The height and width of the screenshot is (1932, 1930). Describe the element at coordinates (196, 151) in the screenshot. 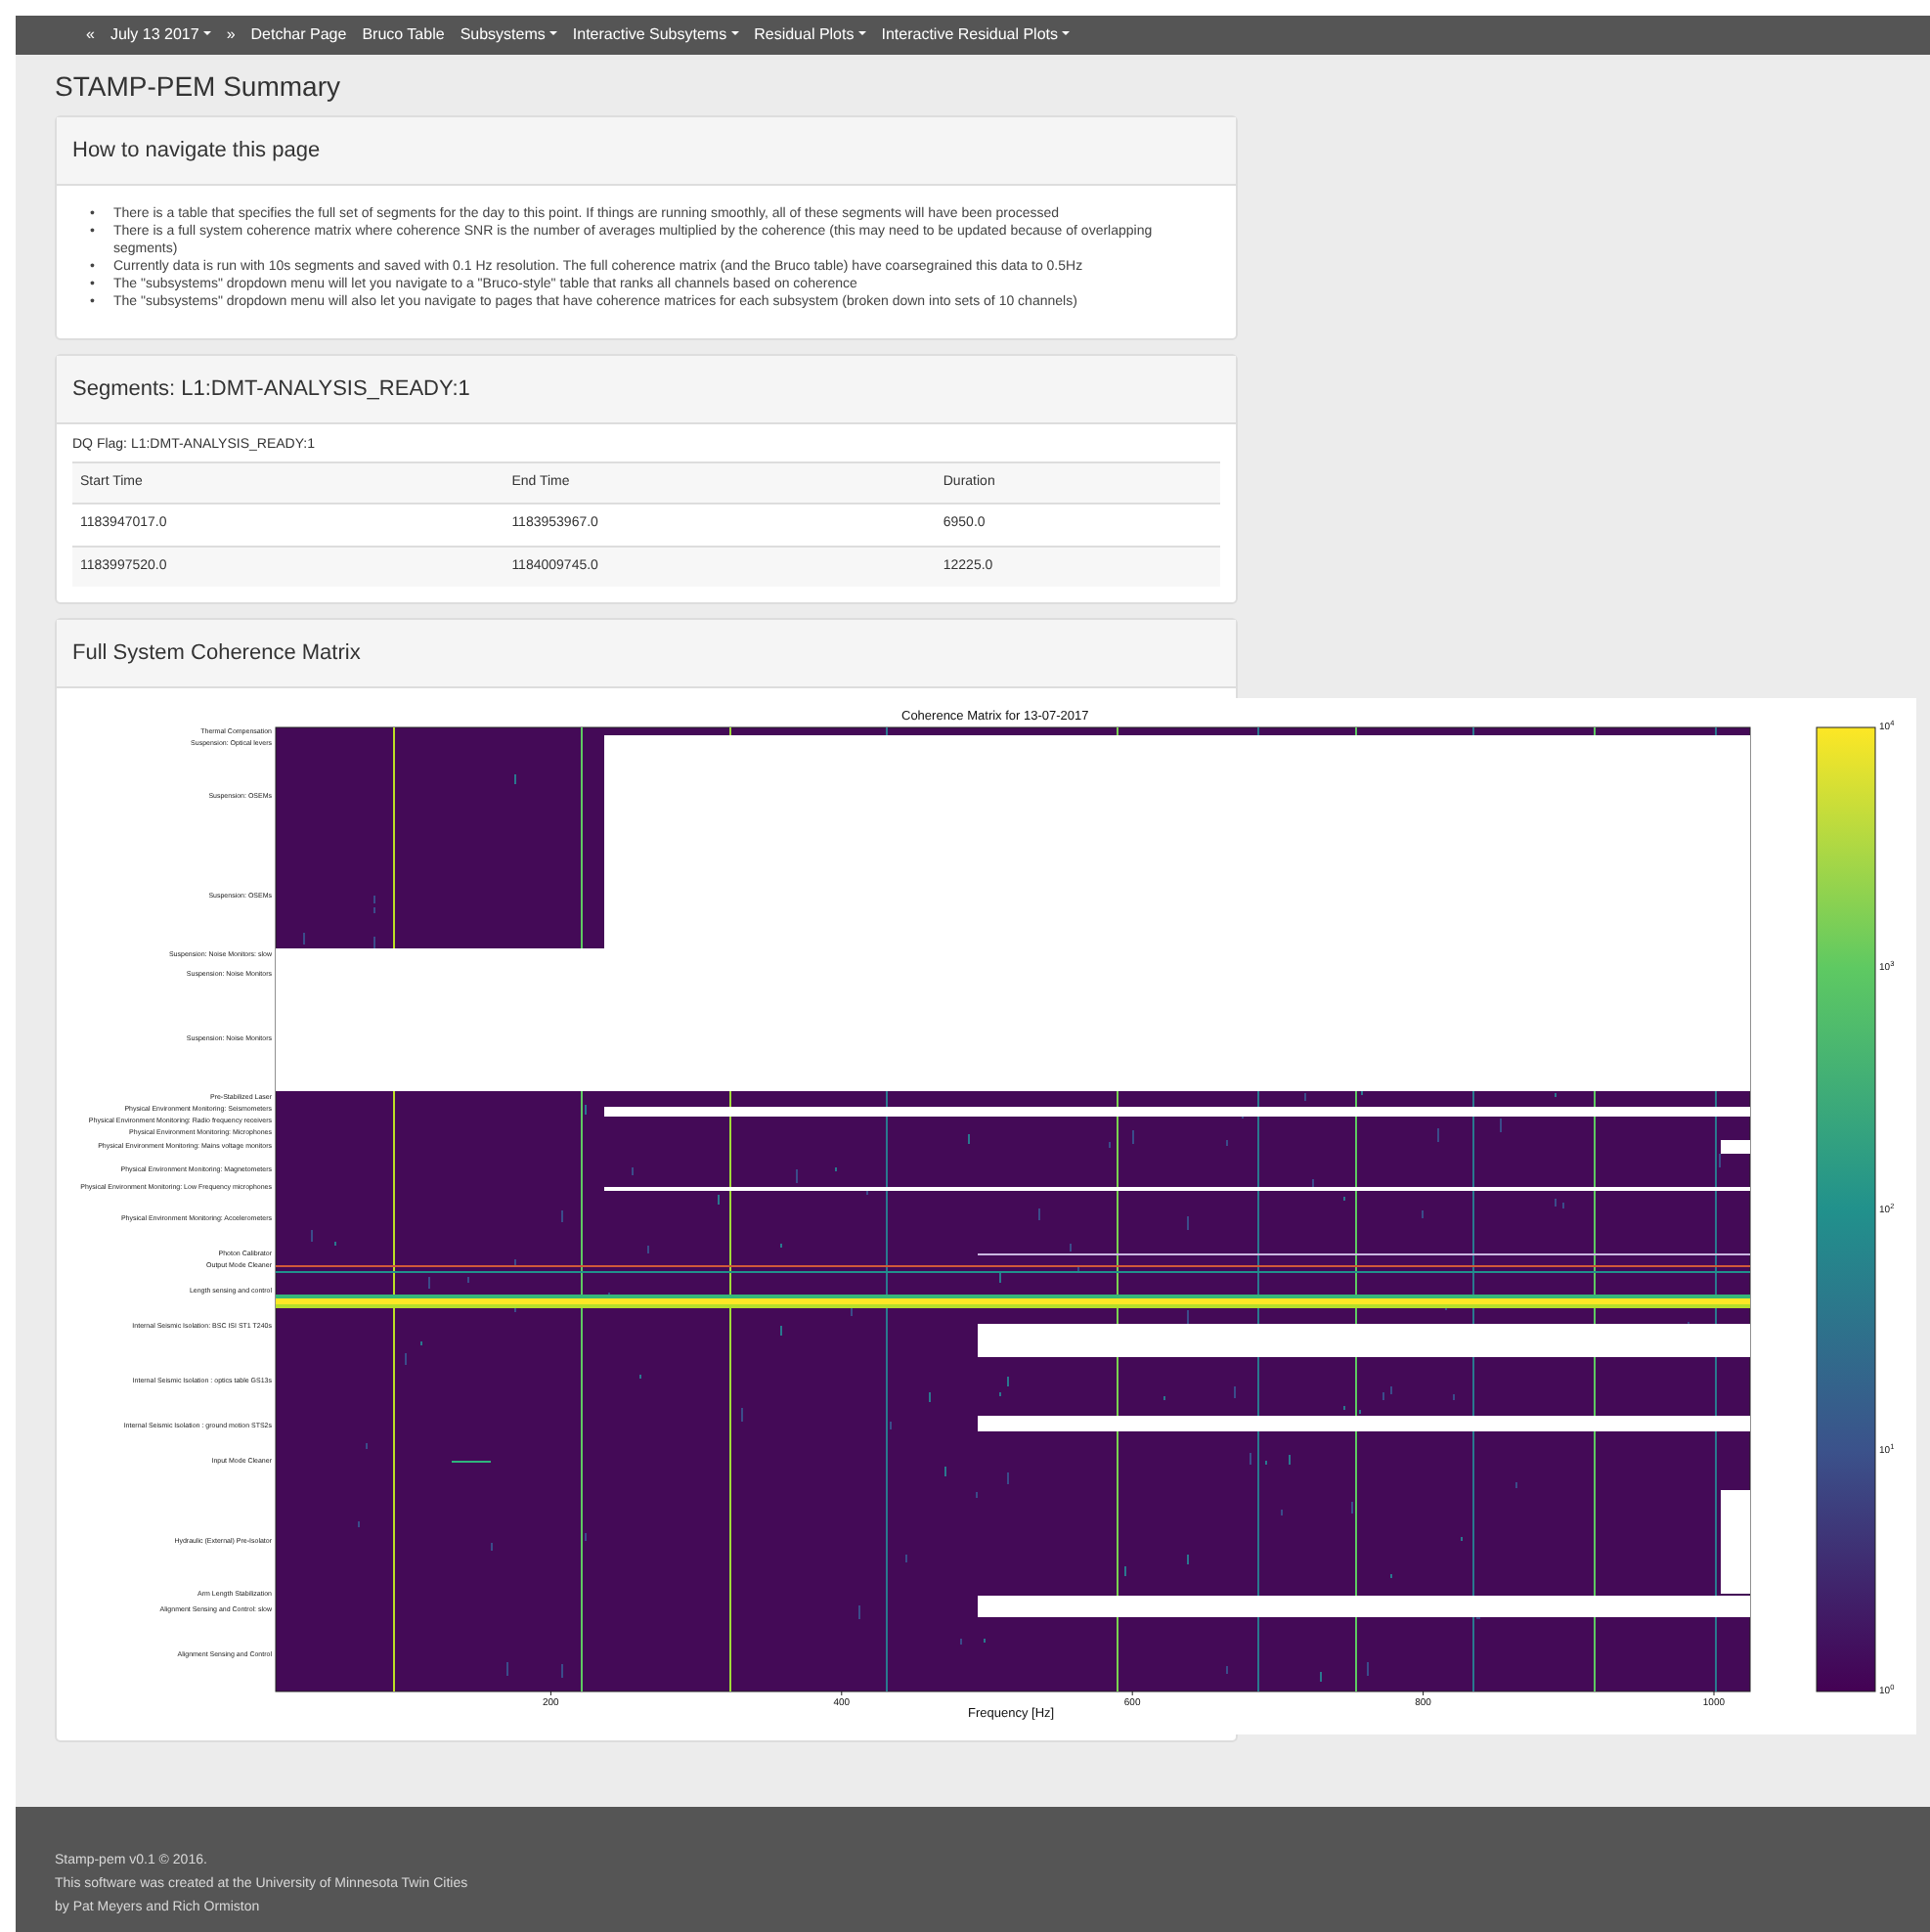

I see `panel-title: How to navigate this page` at that location.